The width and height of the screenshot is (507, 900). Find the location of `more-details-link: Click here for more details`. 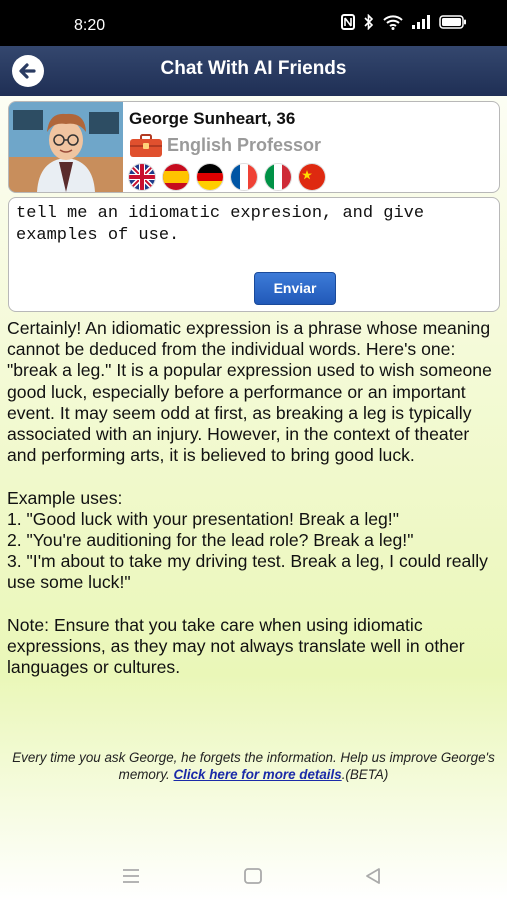

more-details-link: Click here for more details is located at coordinates (258, 774).